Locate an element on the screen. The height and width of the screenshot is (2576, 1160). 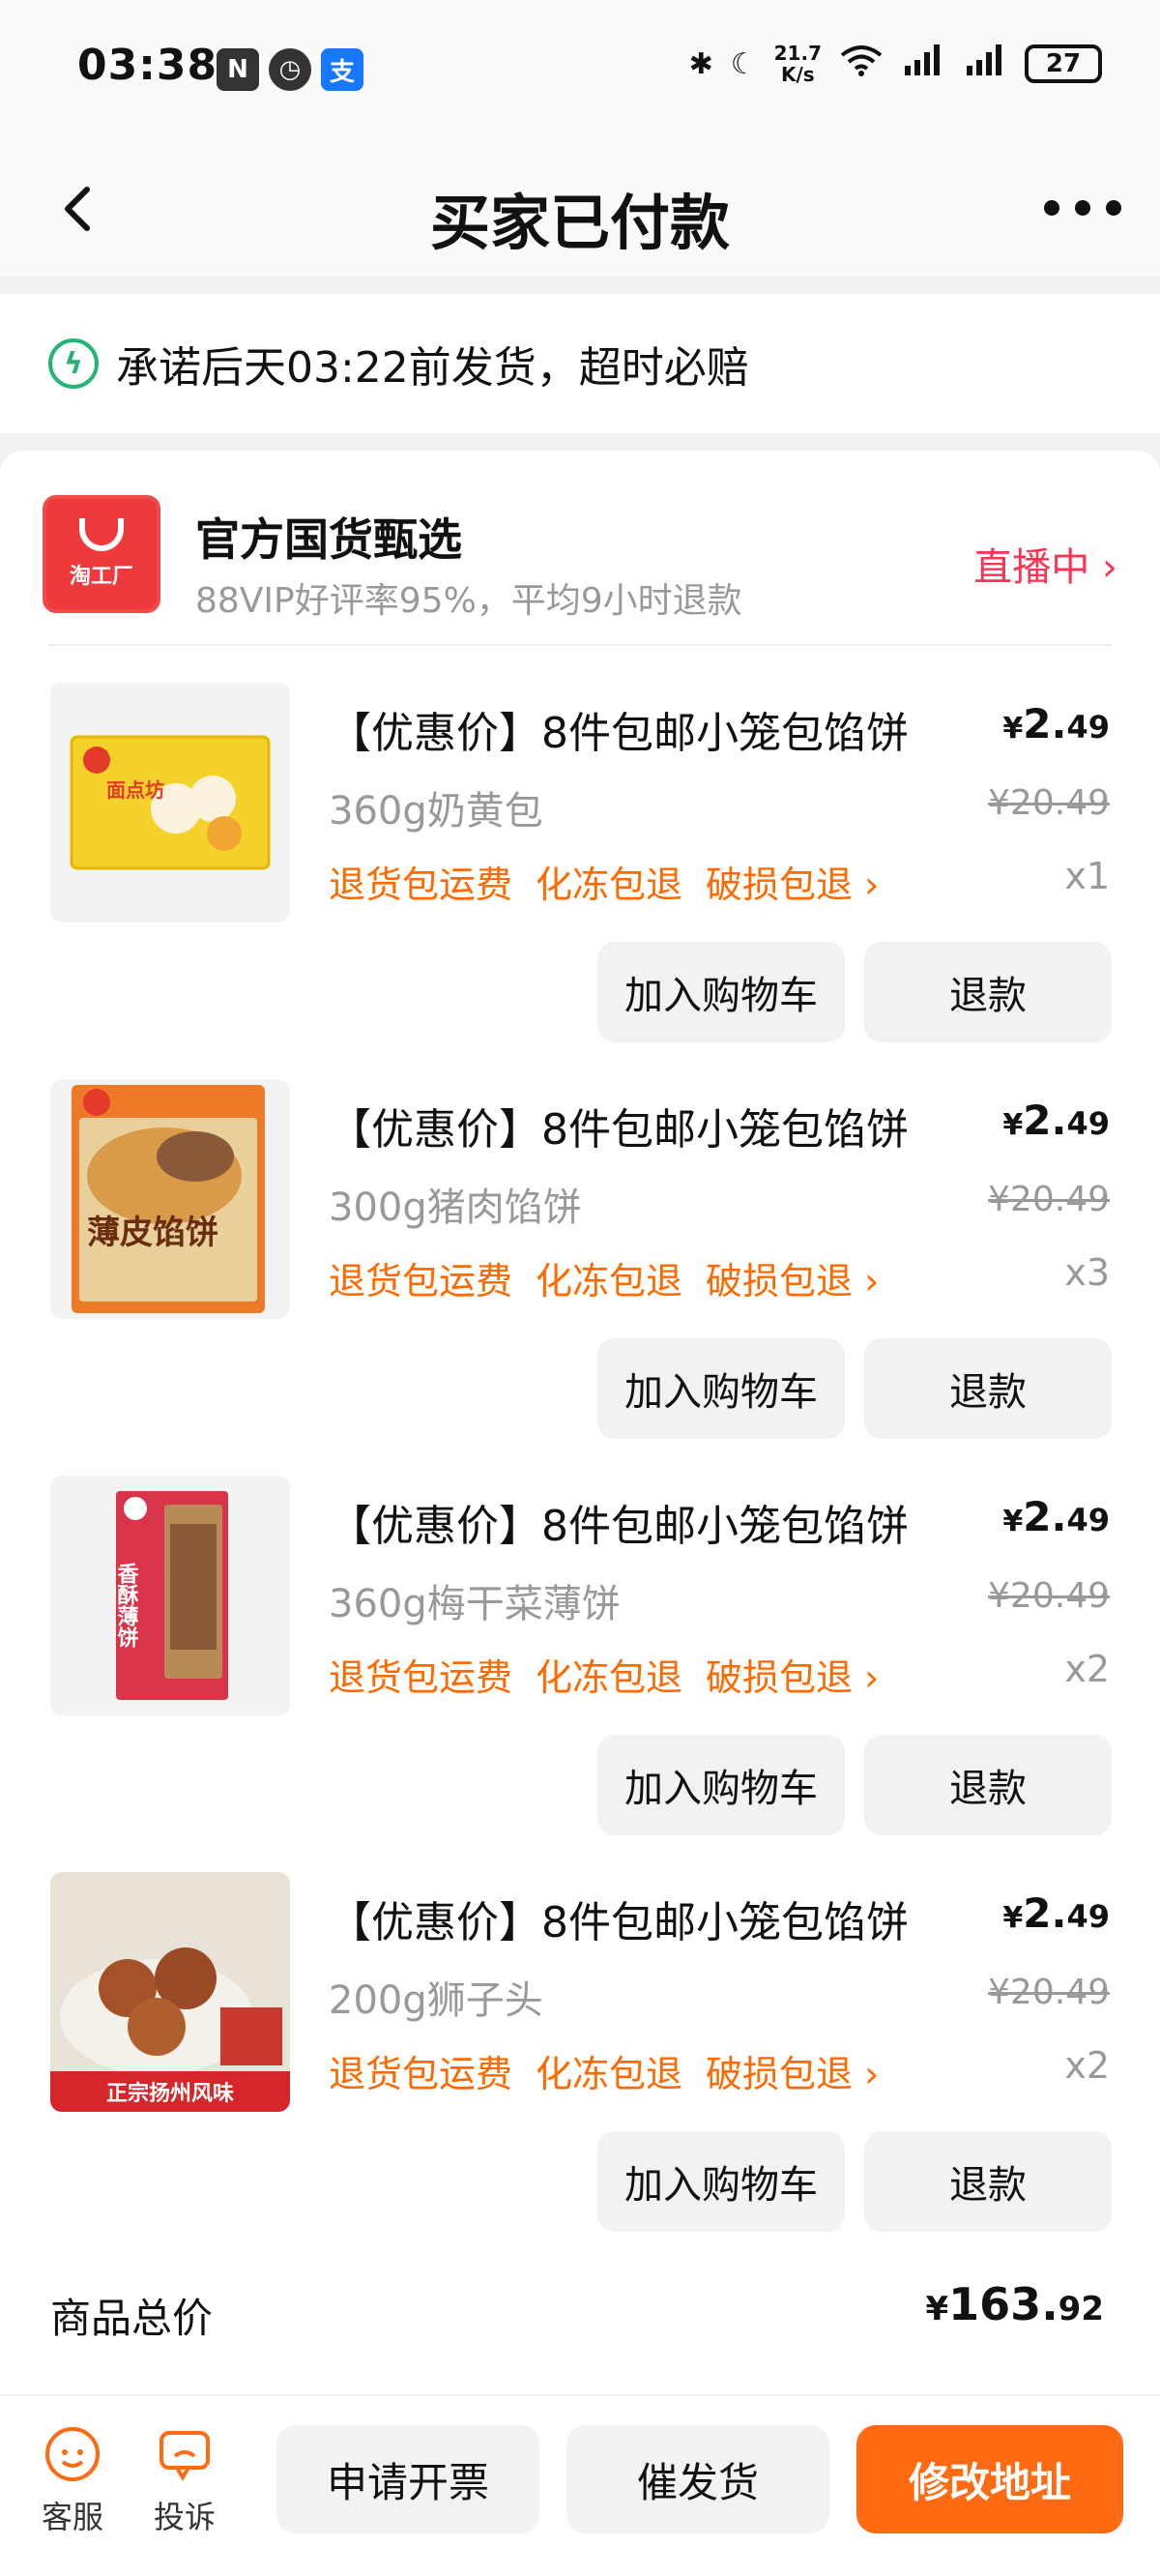
svg-text: 香酥薄饼 is located at coordinates (126, 1606).